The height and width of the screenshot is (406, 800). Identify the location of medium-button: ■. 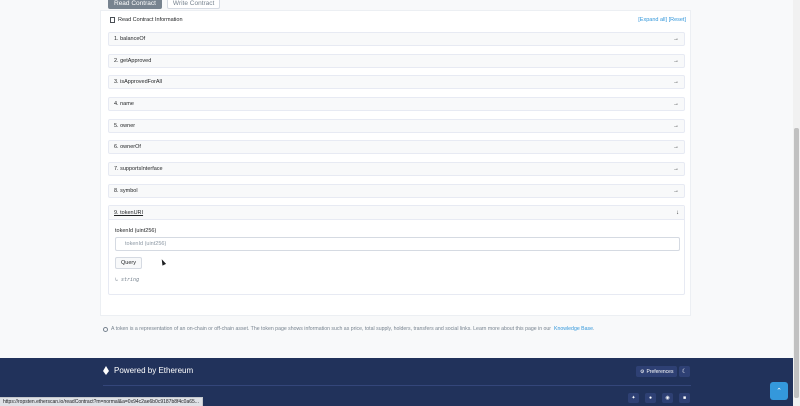
(684, 398).